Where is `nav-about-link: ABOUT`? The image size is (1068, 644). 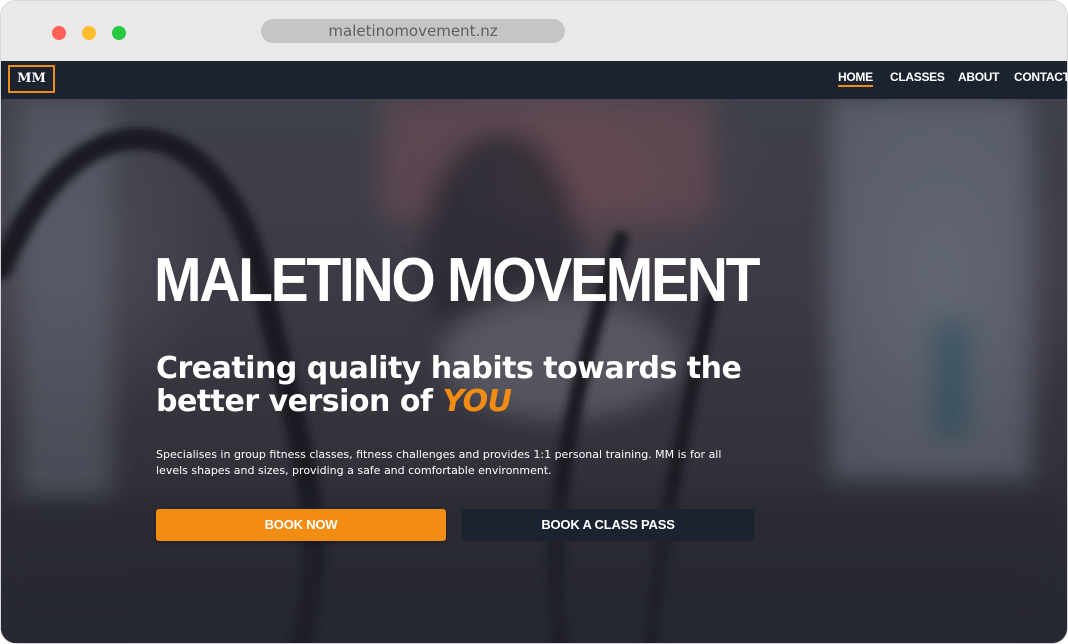
nav-about-link: ABOUT is located at coordinates (978, 77).